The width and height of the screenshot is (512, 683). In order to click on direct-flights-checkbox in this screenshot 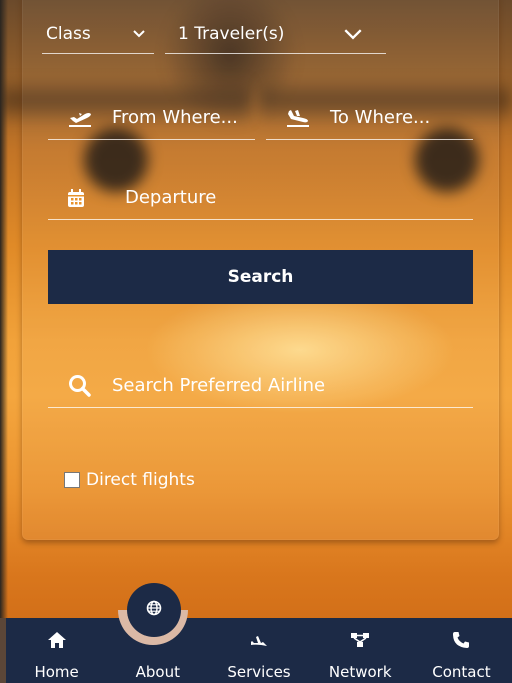, I will do `click(72, 480)`.